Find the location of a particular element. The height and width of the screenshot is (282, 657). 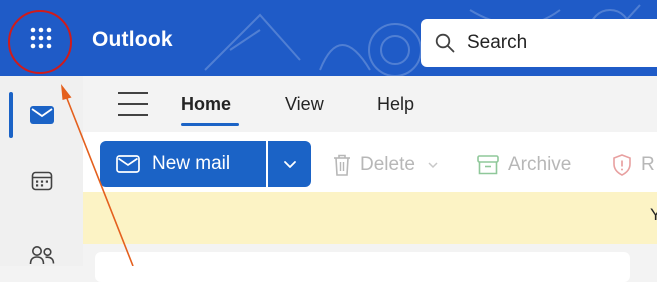

tab-home: Home is located at coordinates (206, 104).